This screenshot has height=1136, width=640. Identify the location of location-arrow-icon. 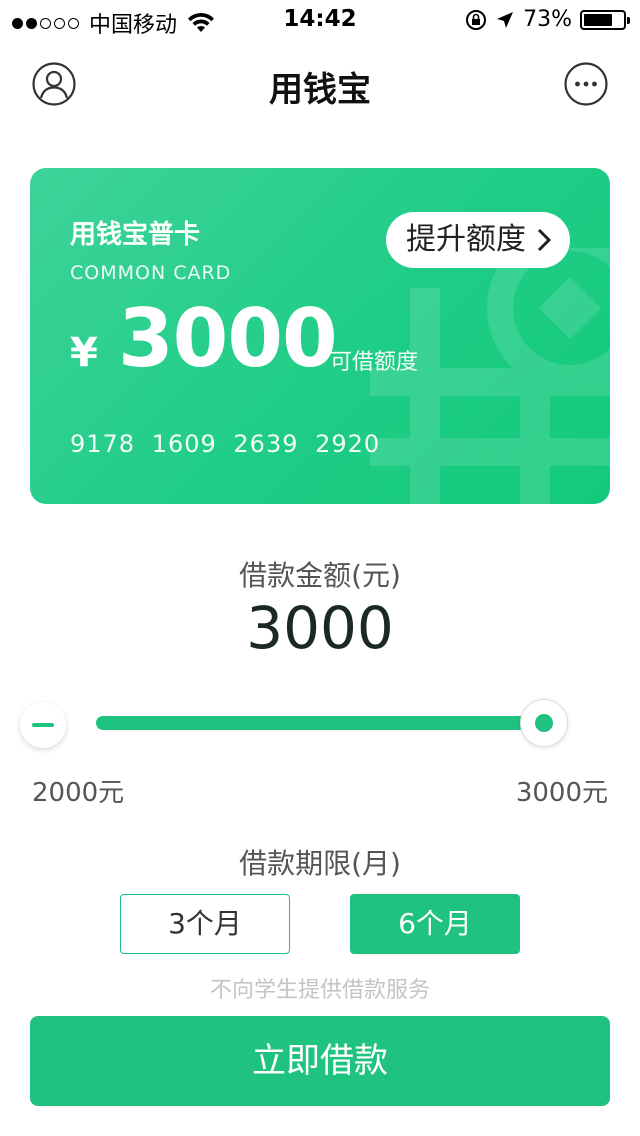
(505, 19).